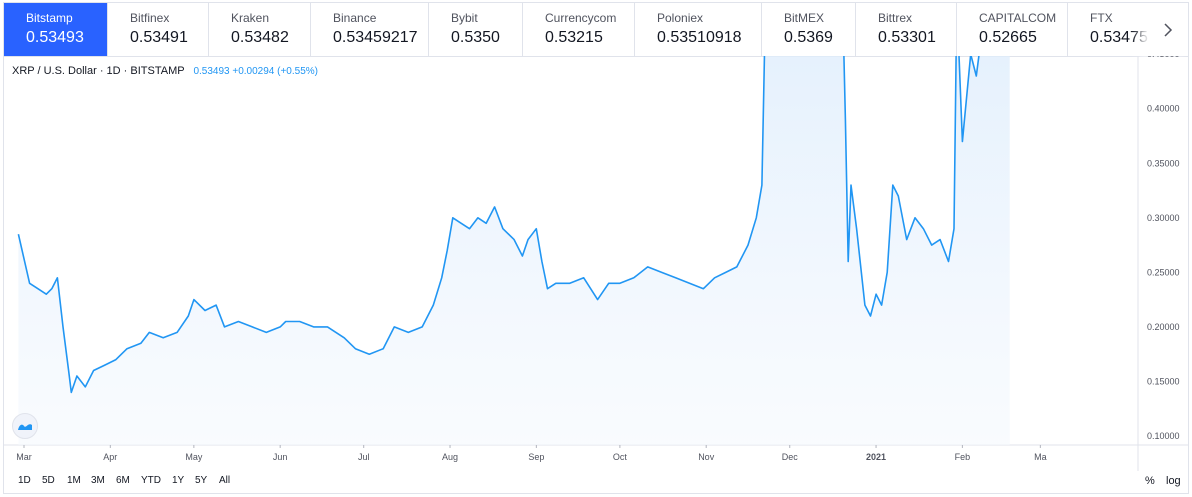  Describe the element at coordinates (159, 37) in the screenshot. I see `exchange-price: 0.53491` at that location.